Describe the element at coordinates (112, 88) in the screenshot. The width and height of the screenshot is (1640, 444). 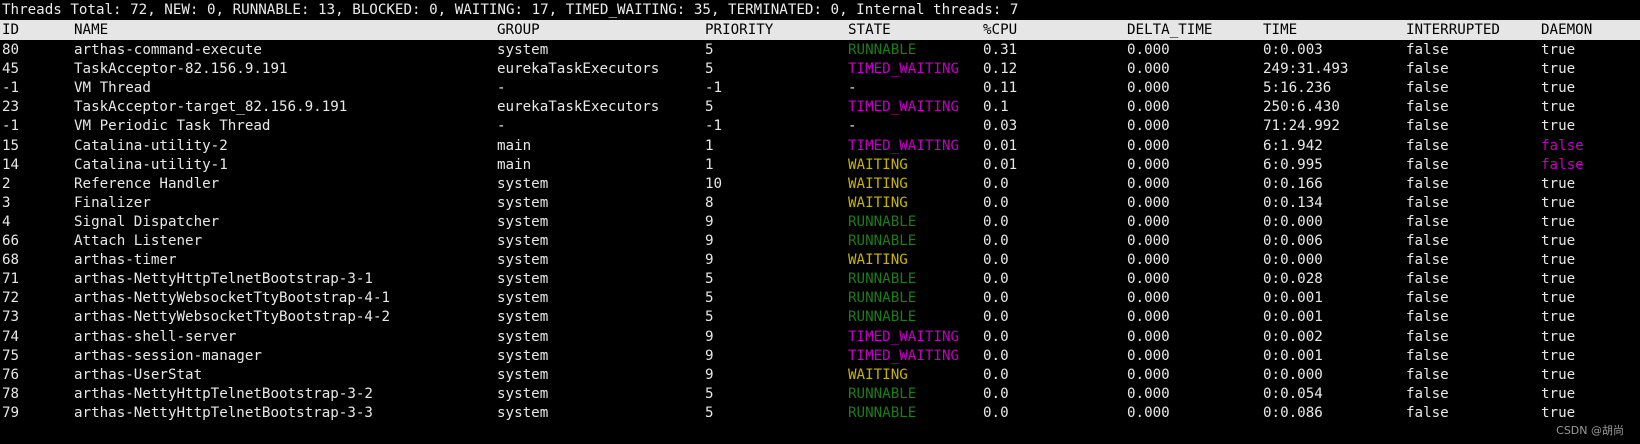
I see `thread-name: VM Thread` at that location.